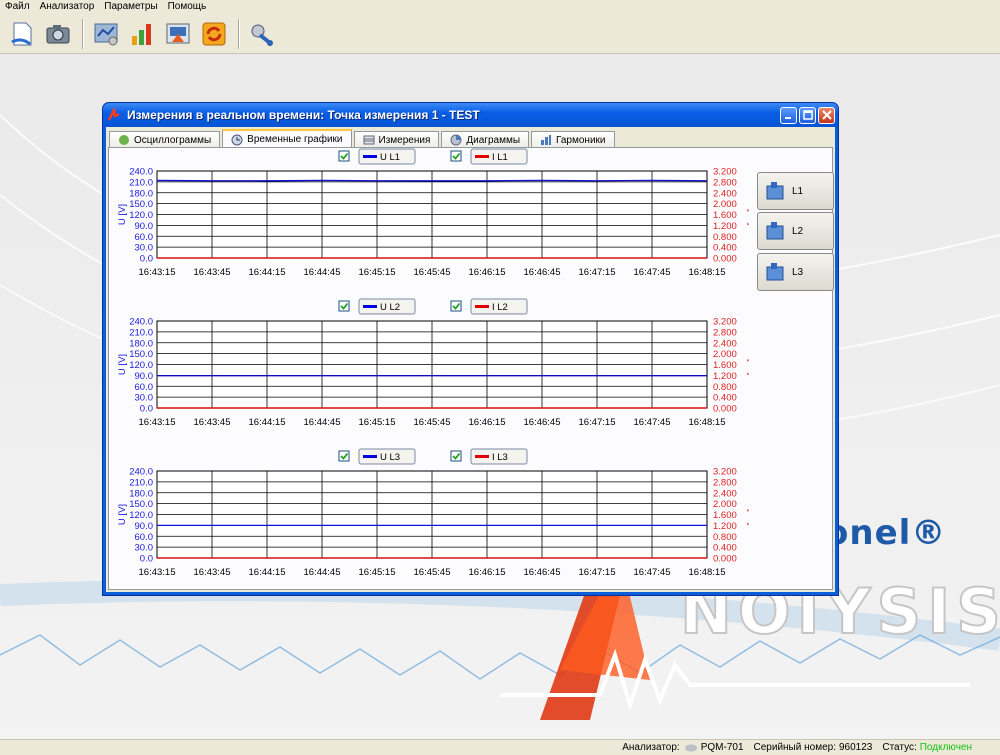 The width and height of the screenshot is (1000, 755). What do you see at coordinates (287, 138) in the screenshot?
I see `tab-time-graphs: Временные графики` at bounding box center [287, 138].